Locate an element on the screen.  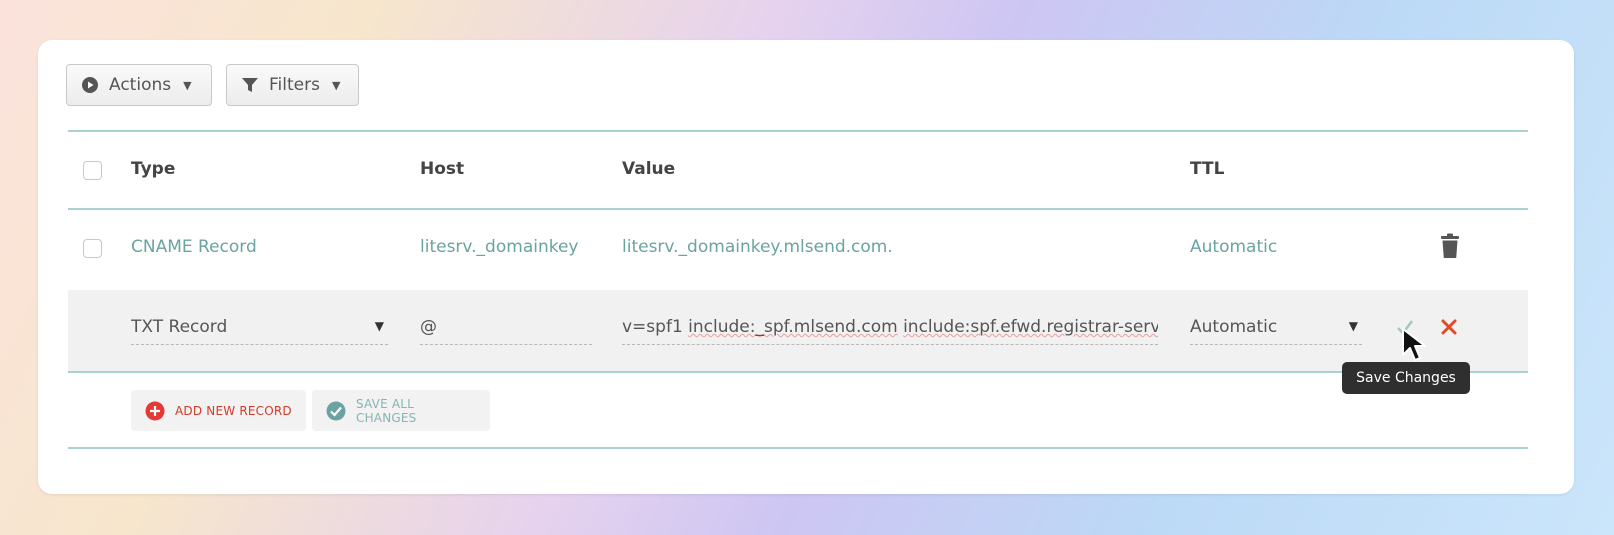
column-header-host: Host is located at coordinates (442, 169).